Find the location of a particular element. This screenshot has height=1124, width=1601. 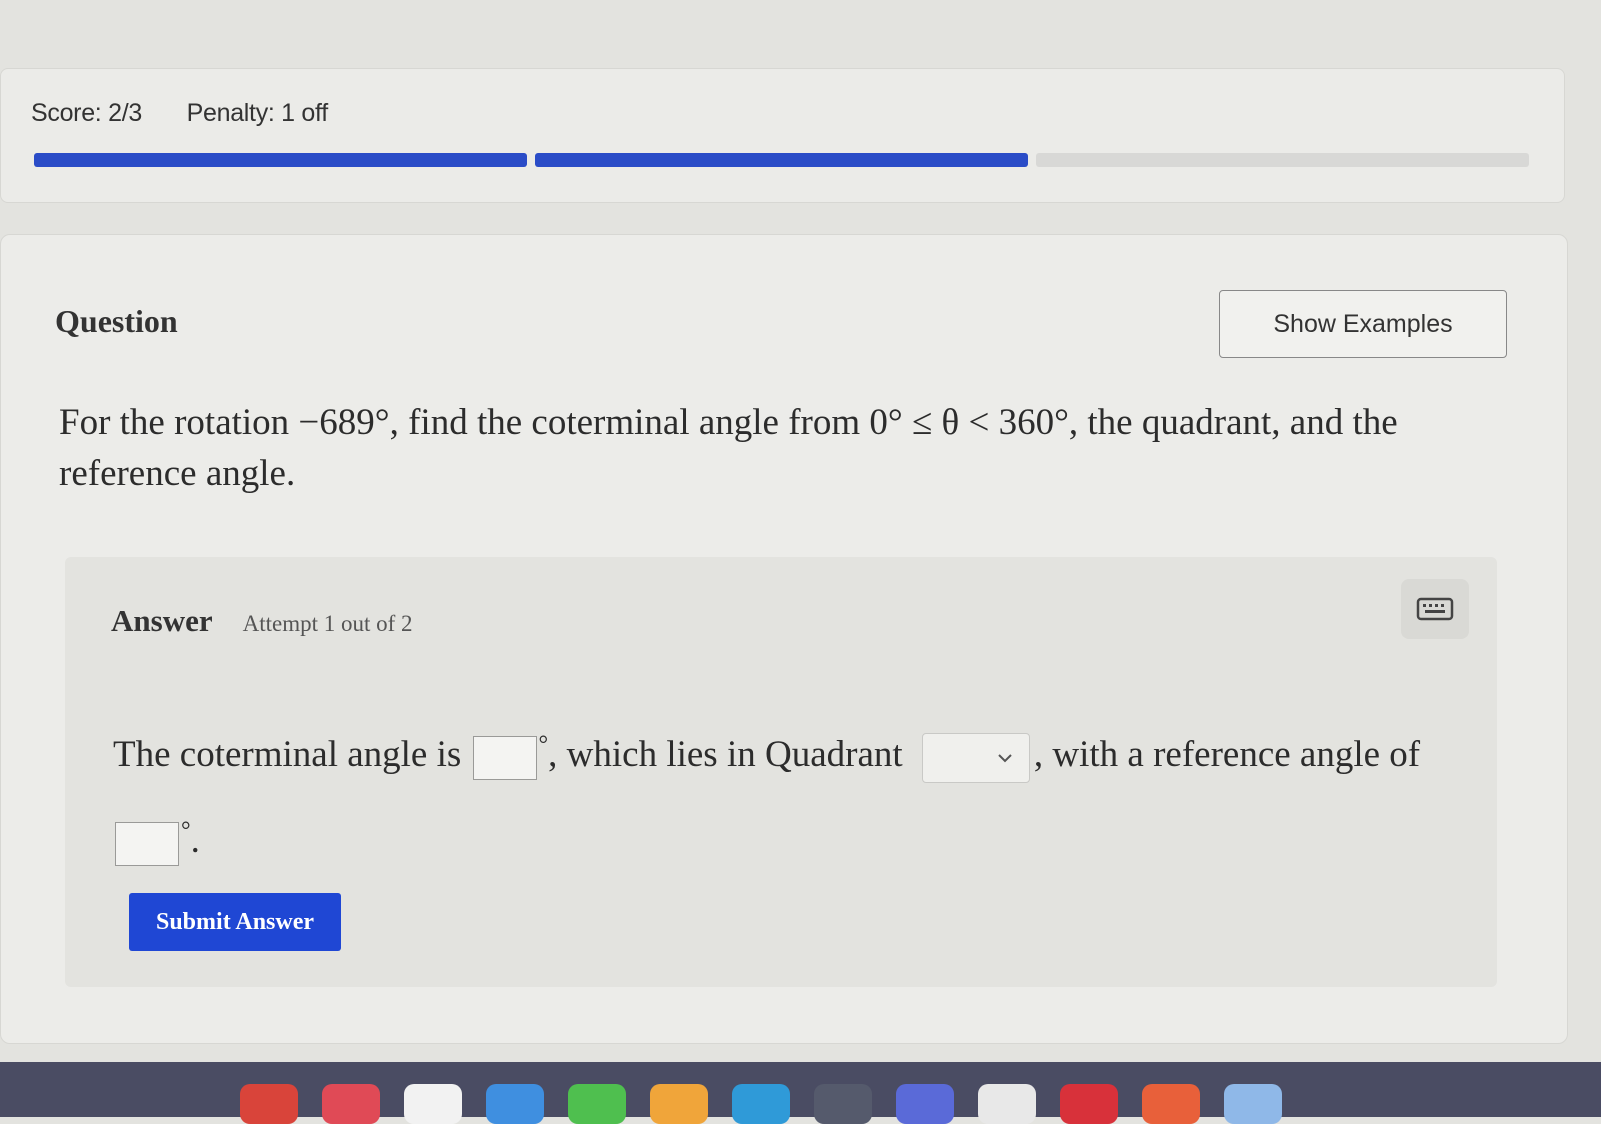

score-line: Score: 2/3 Penalty: 1 off is located at coordinates (179, 113).